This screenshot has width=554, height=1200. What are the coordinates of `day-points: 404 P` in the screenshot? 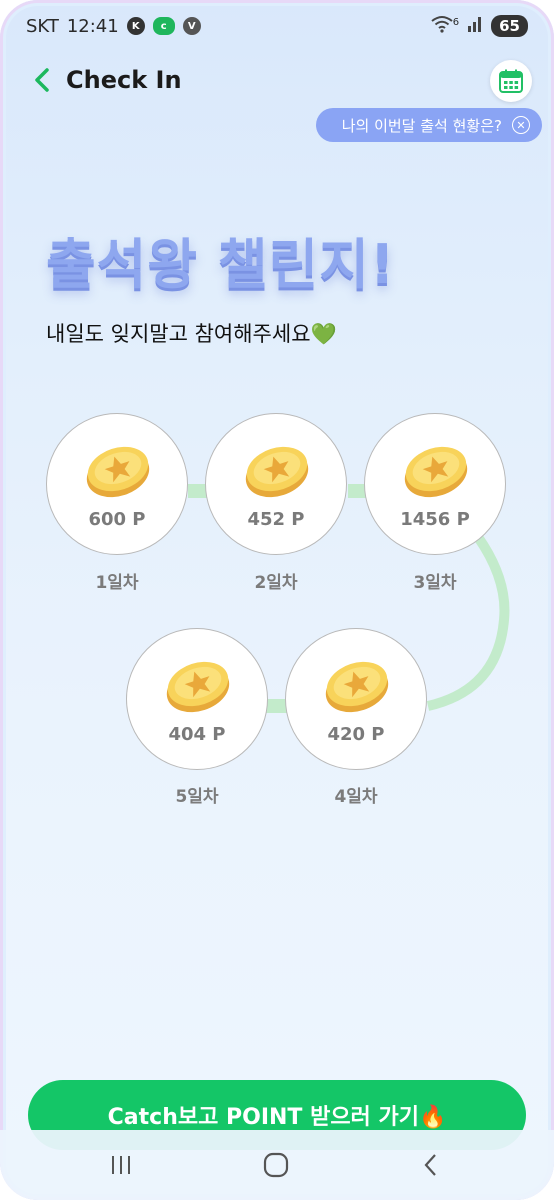 It's located at (197, 734).